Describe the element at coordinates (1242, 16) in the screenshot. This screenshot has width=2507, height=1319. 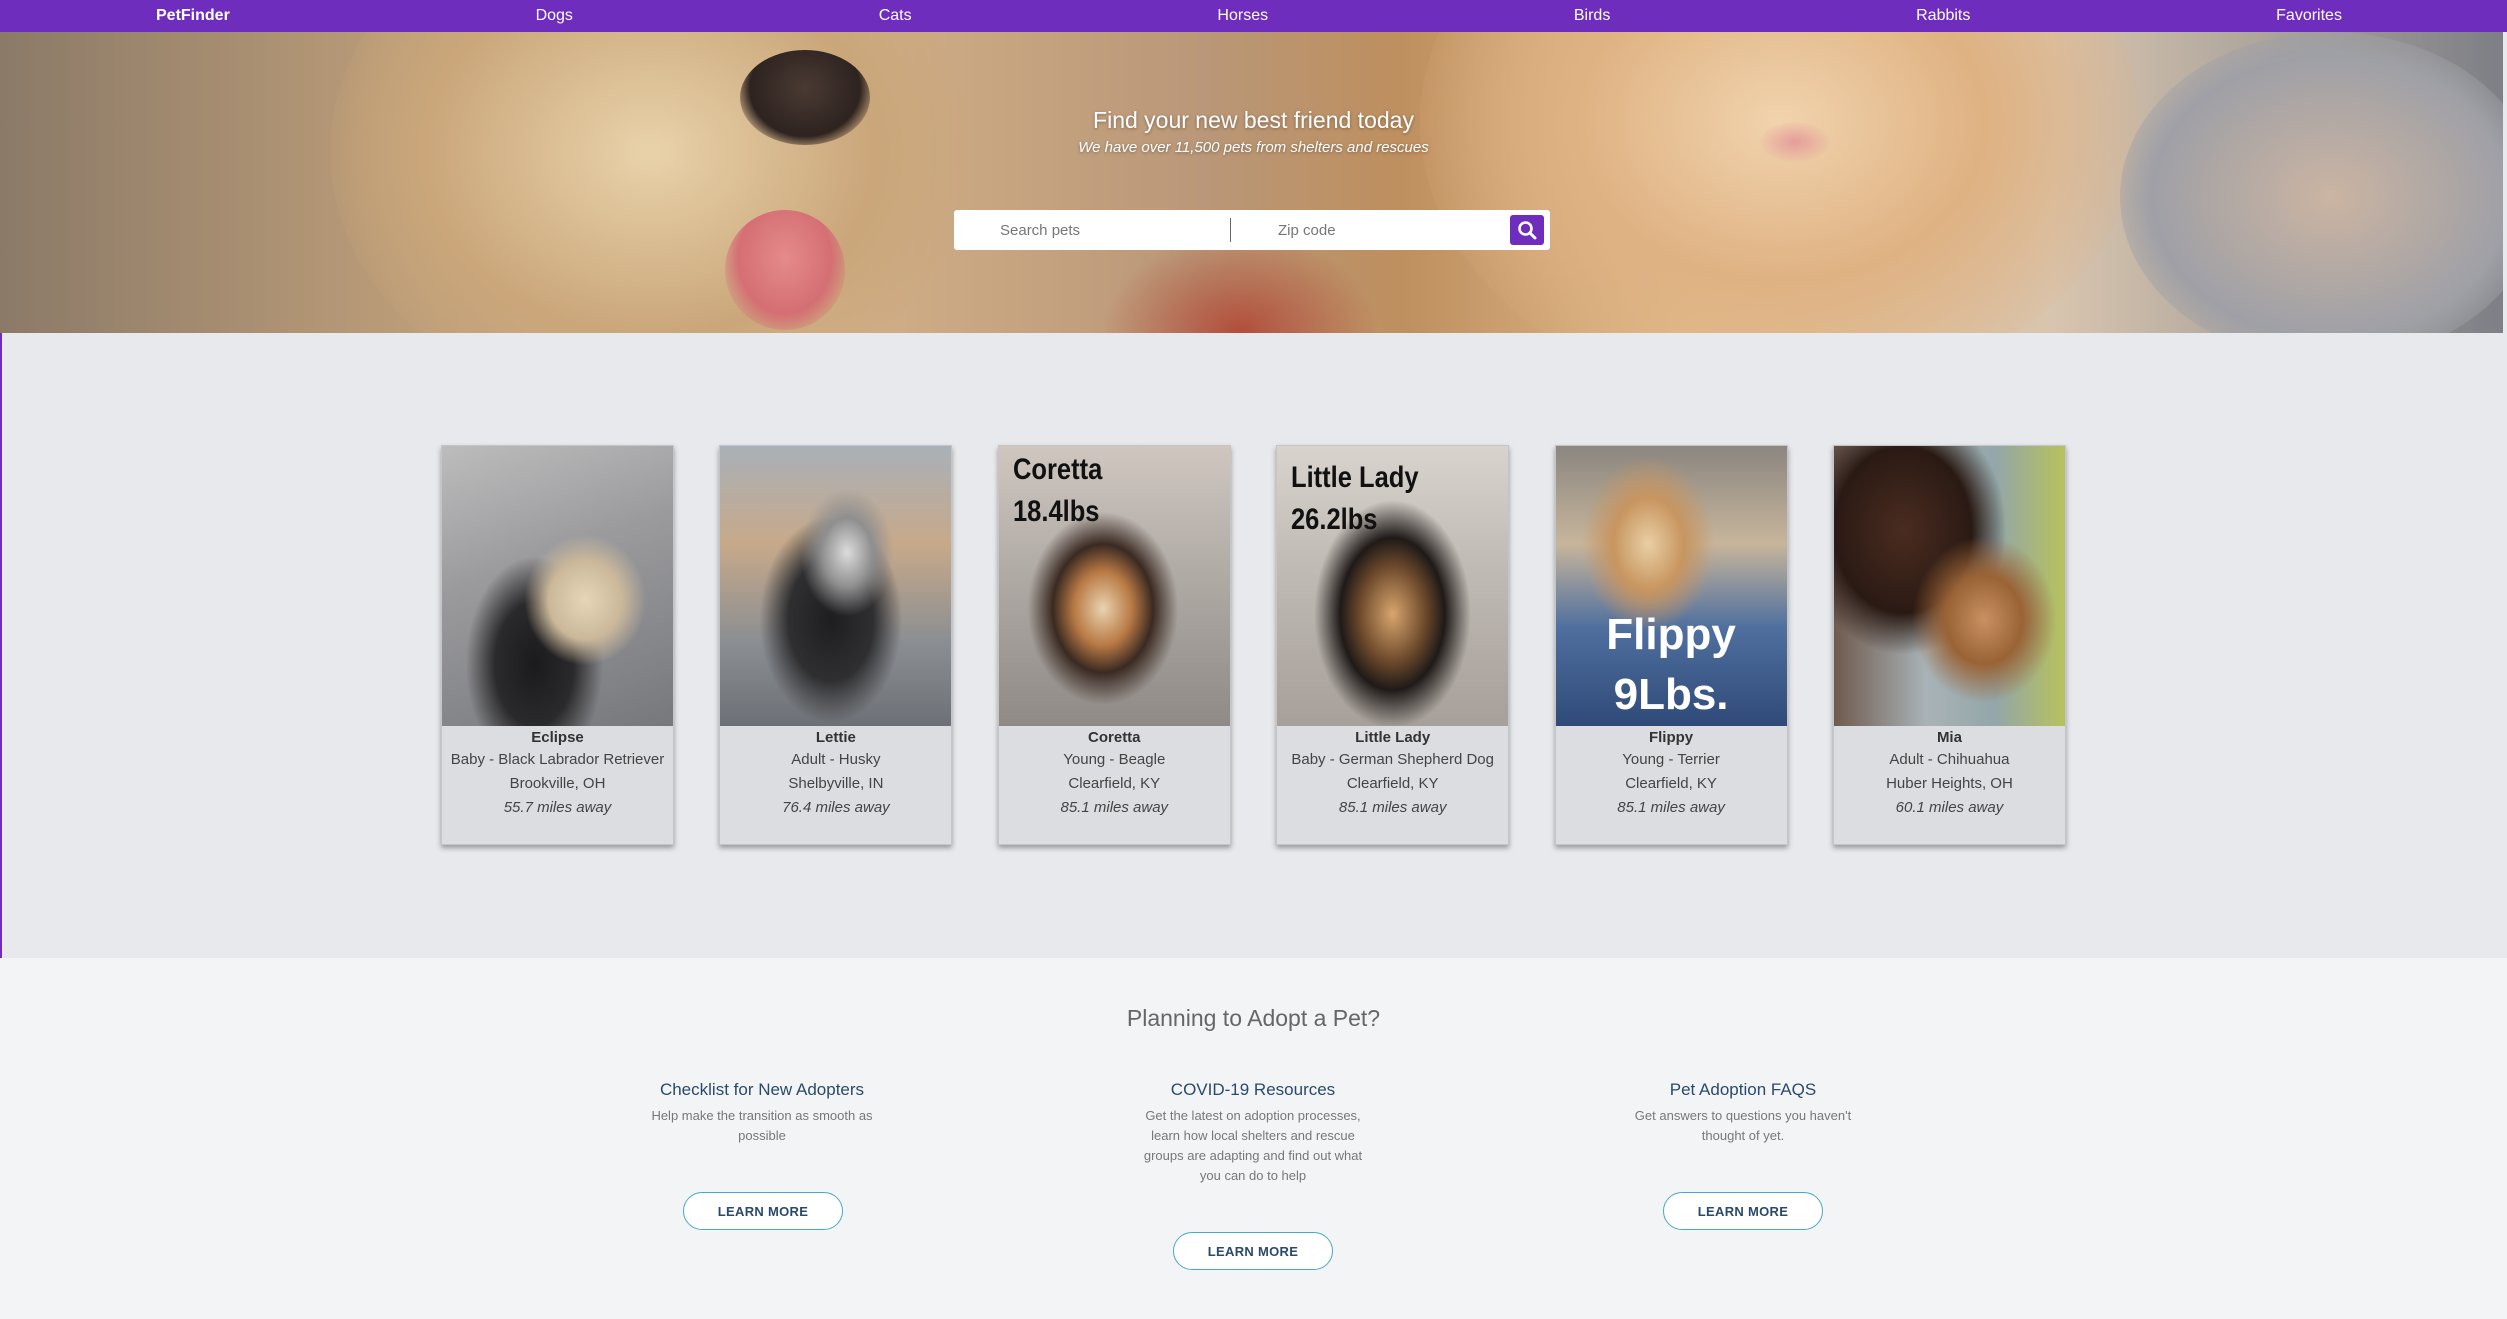
I see `nav-horses: Horses` at that location.